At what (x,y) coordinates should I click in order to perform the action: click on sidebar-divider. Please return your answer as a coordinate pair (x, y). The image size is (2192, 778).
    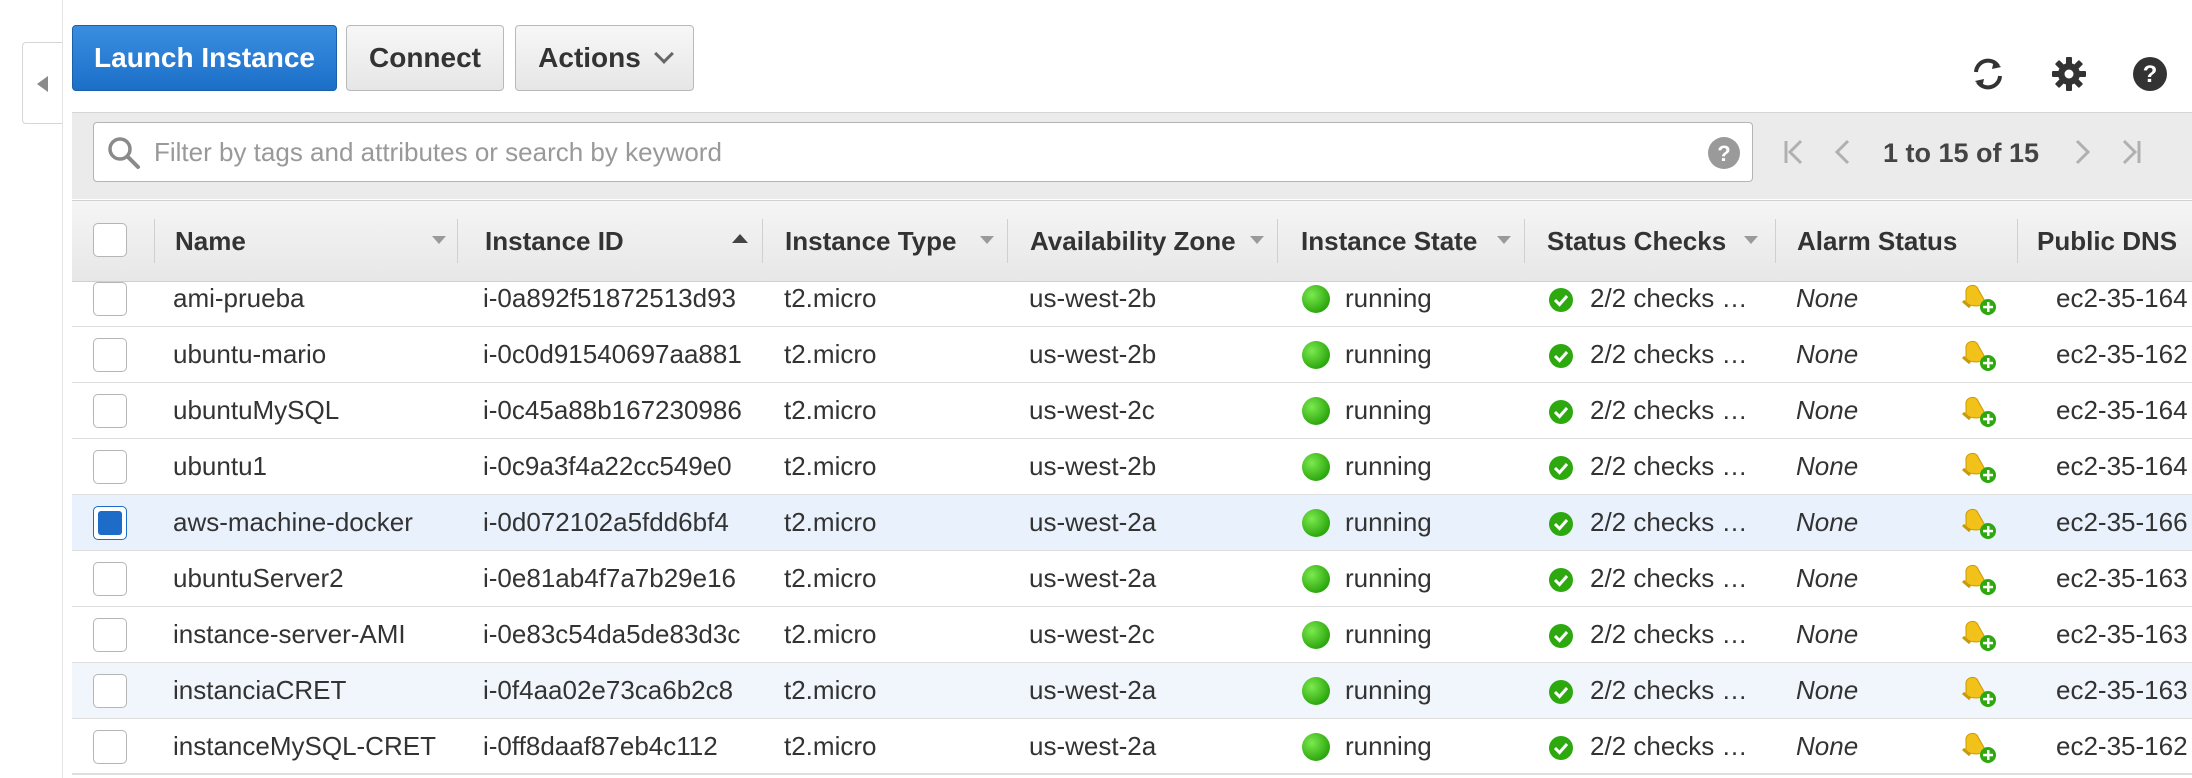
    Looking at the image, I should click on (62, 389).